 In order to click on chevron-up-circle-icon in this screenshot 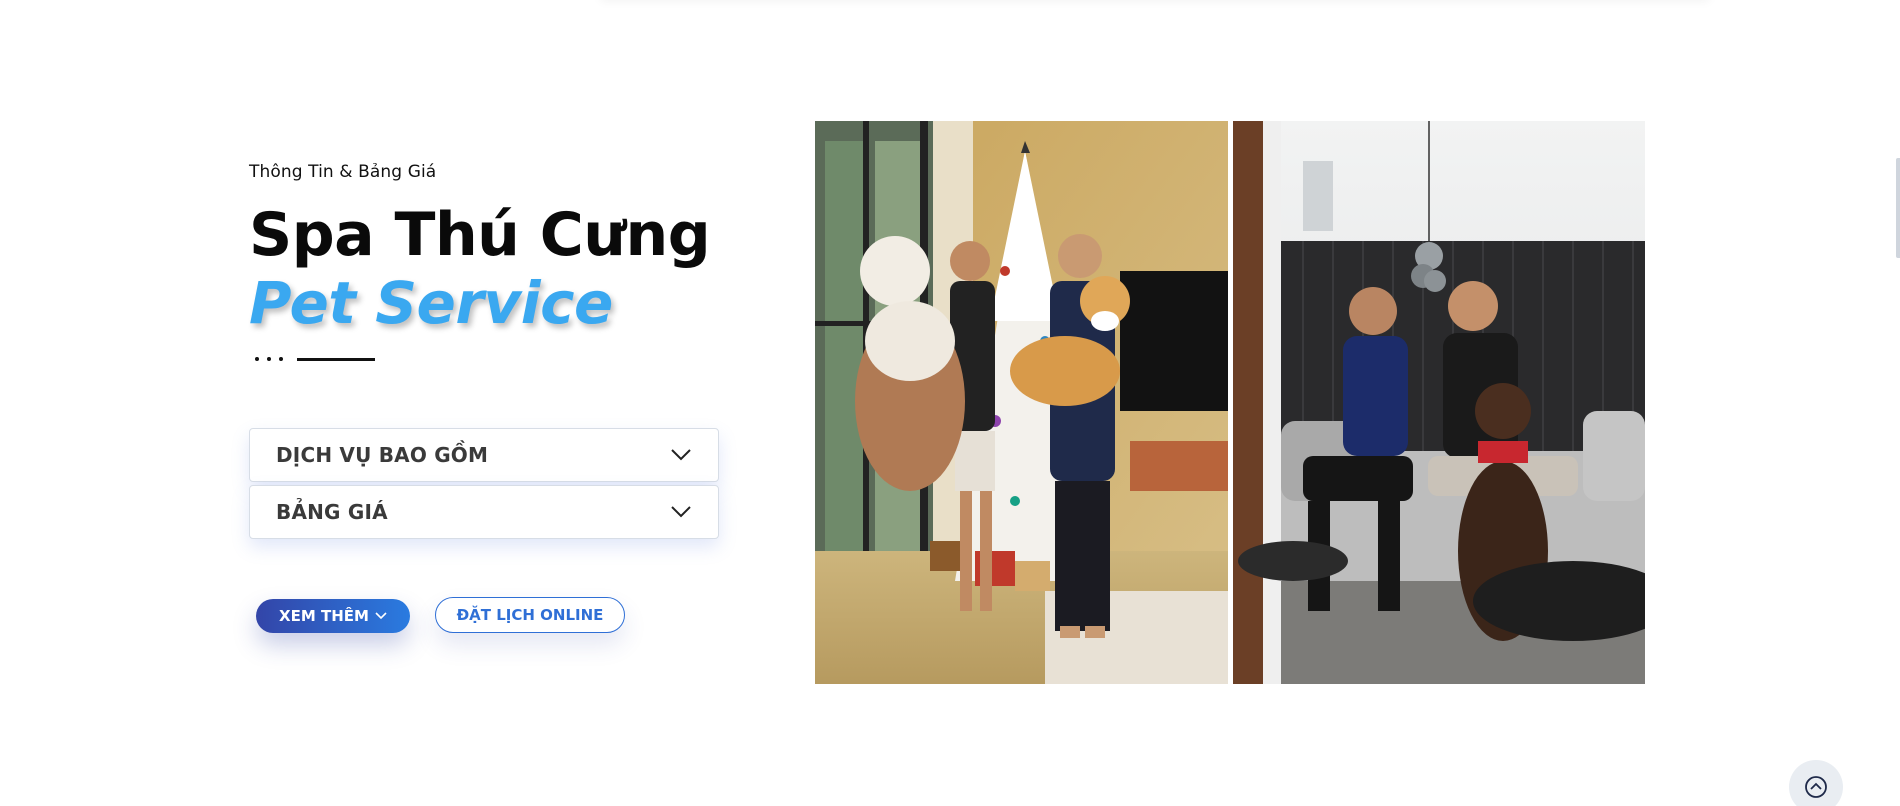, I will do `click(1816, 789)`.